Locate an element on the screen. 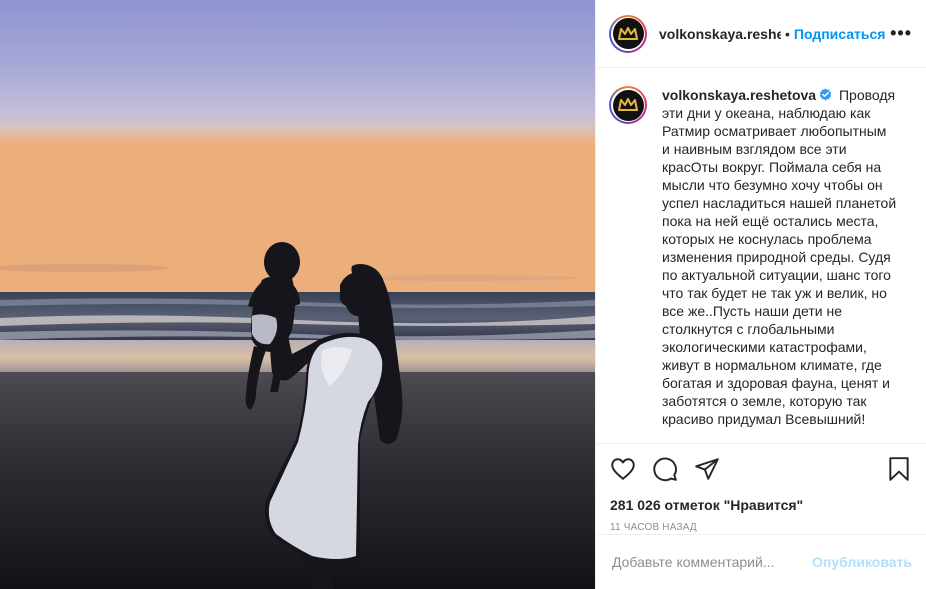 This screenshot has height=589, width=926. caption-author-avatar is located at coordinates (628, 105).